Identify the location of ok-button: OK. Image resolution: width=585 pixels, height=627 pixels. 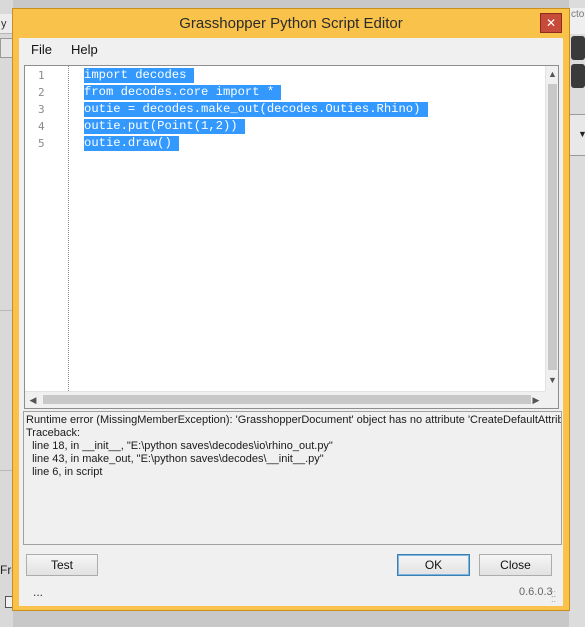
(433, 565).